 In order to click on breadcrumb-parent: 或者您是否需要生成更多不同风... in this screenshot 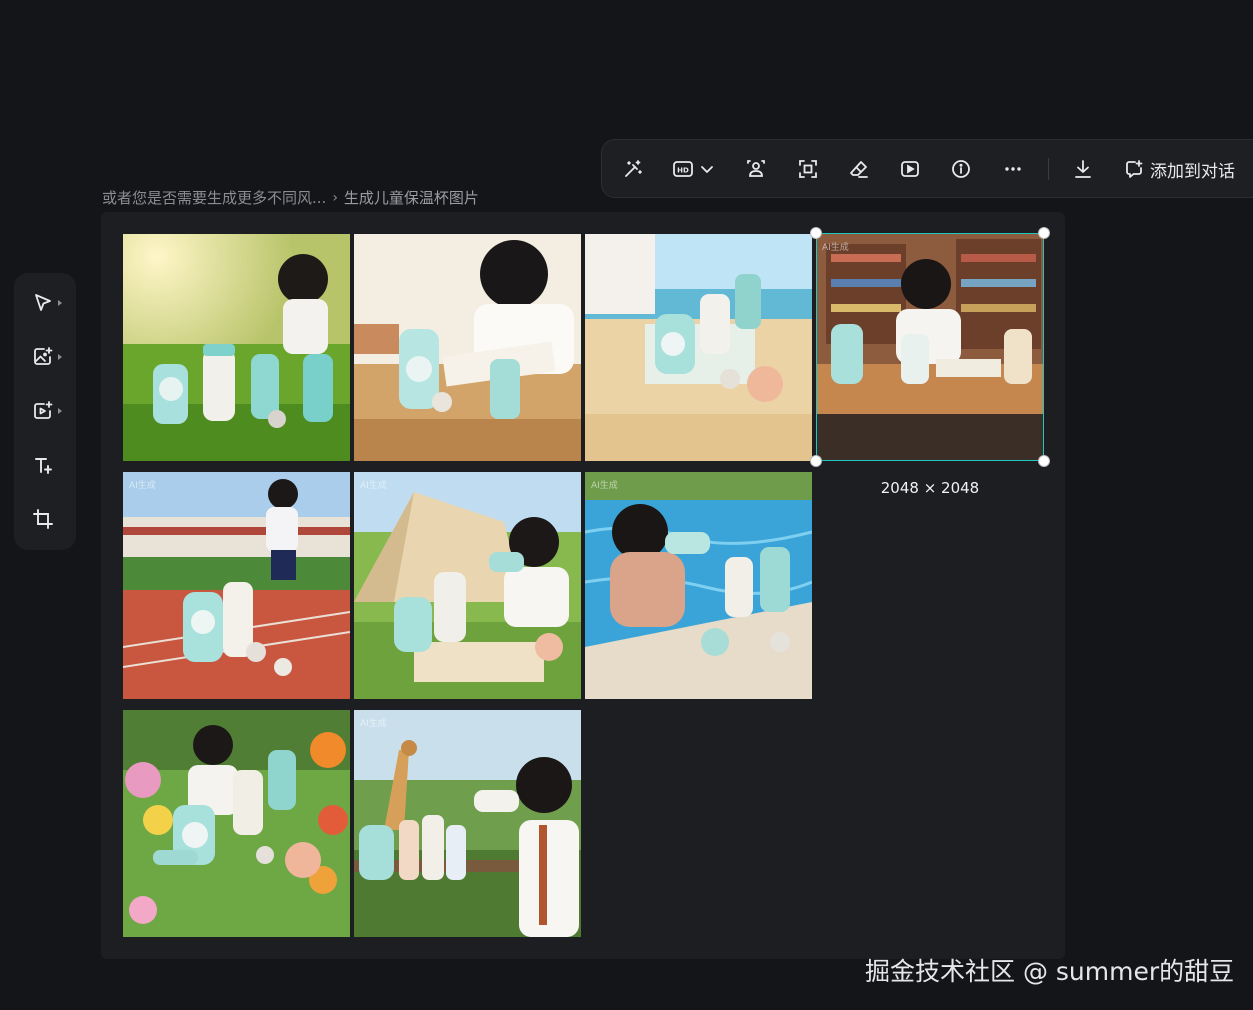, I will do `click(214, 197)`.